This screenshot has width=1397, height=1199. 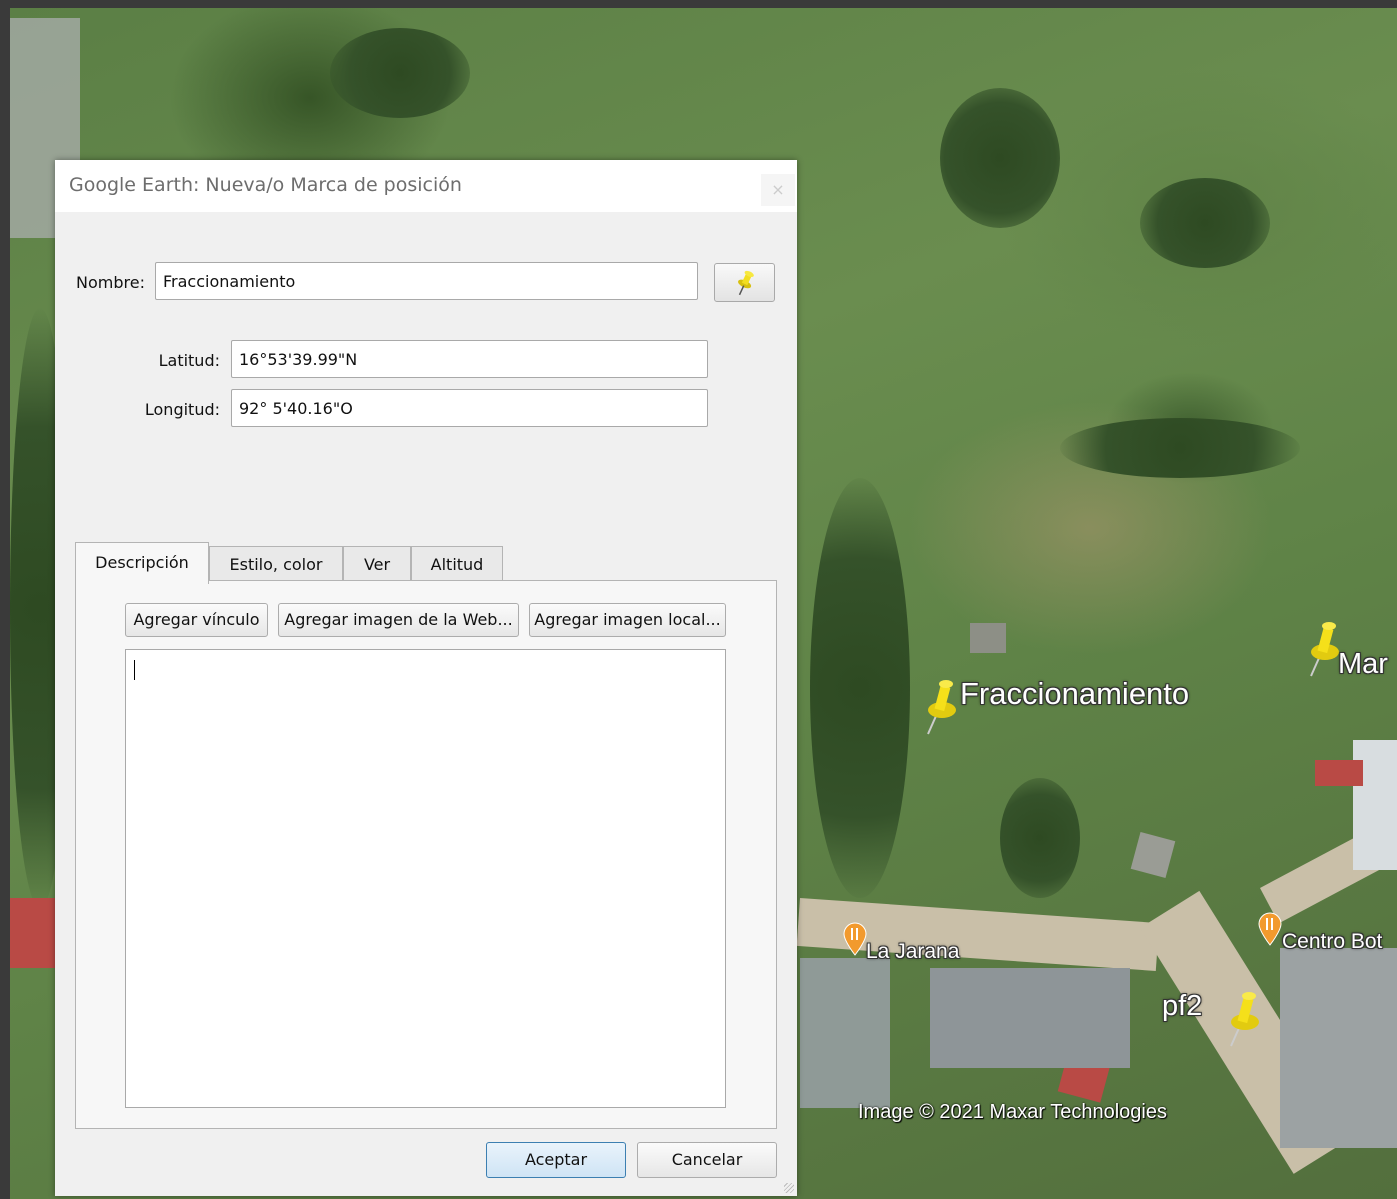 What do you see at coordinates (276, 564) in the screenshot?
I see `tab-estilo-color: Estilo, color` at bounding box center [276, 564].